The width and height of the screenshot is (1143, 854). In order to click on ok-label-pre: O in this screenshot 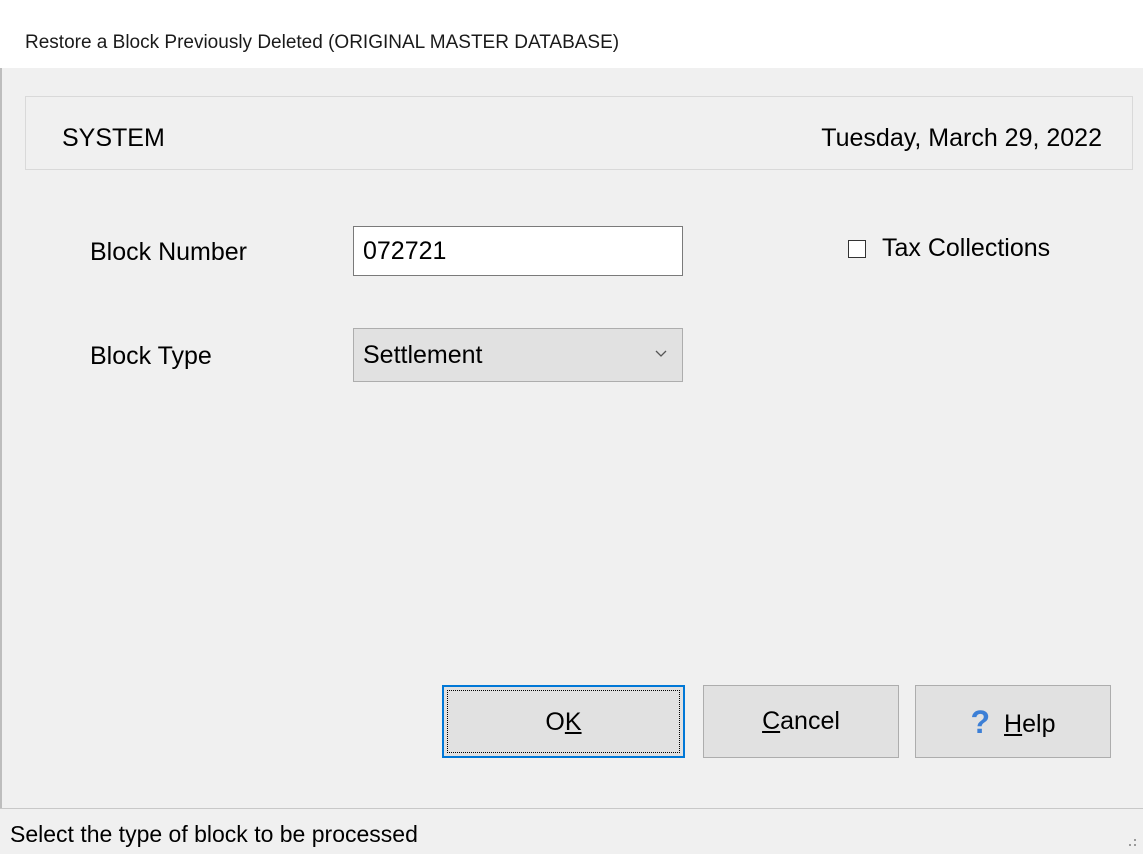, I will do `click(555, 722)`.